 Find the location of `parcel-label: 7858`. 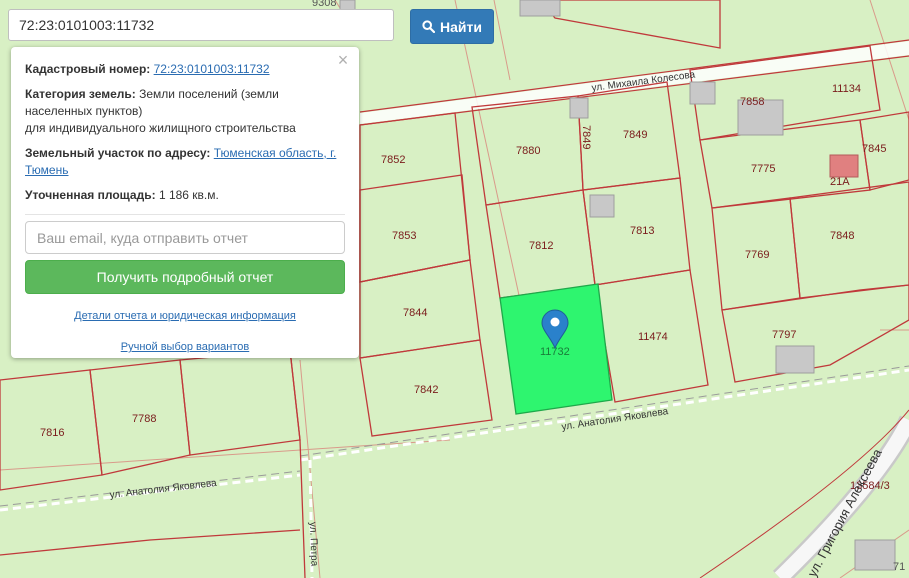

parcel-label: 7858 is located at coordinates (752, 102).